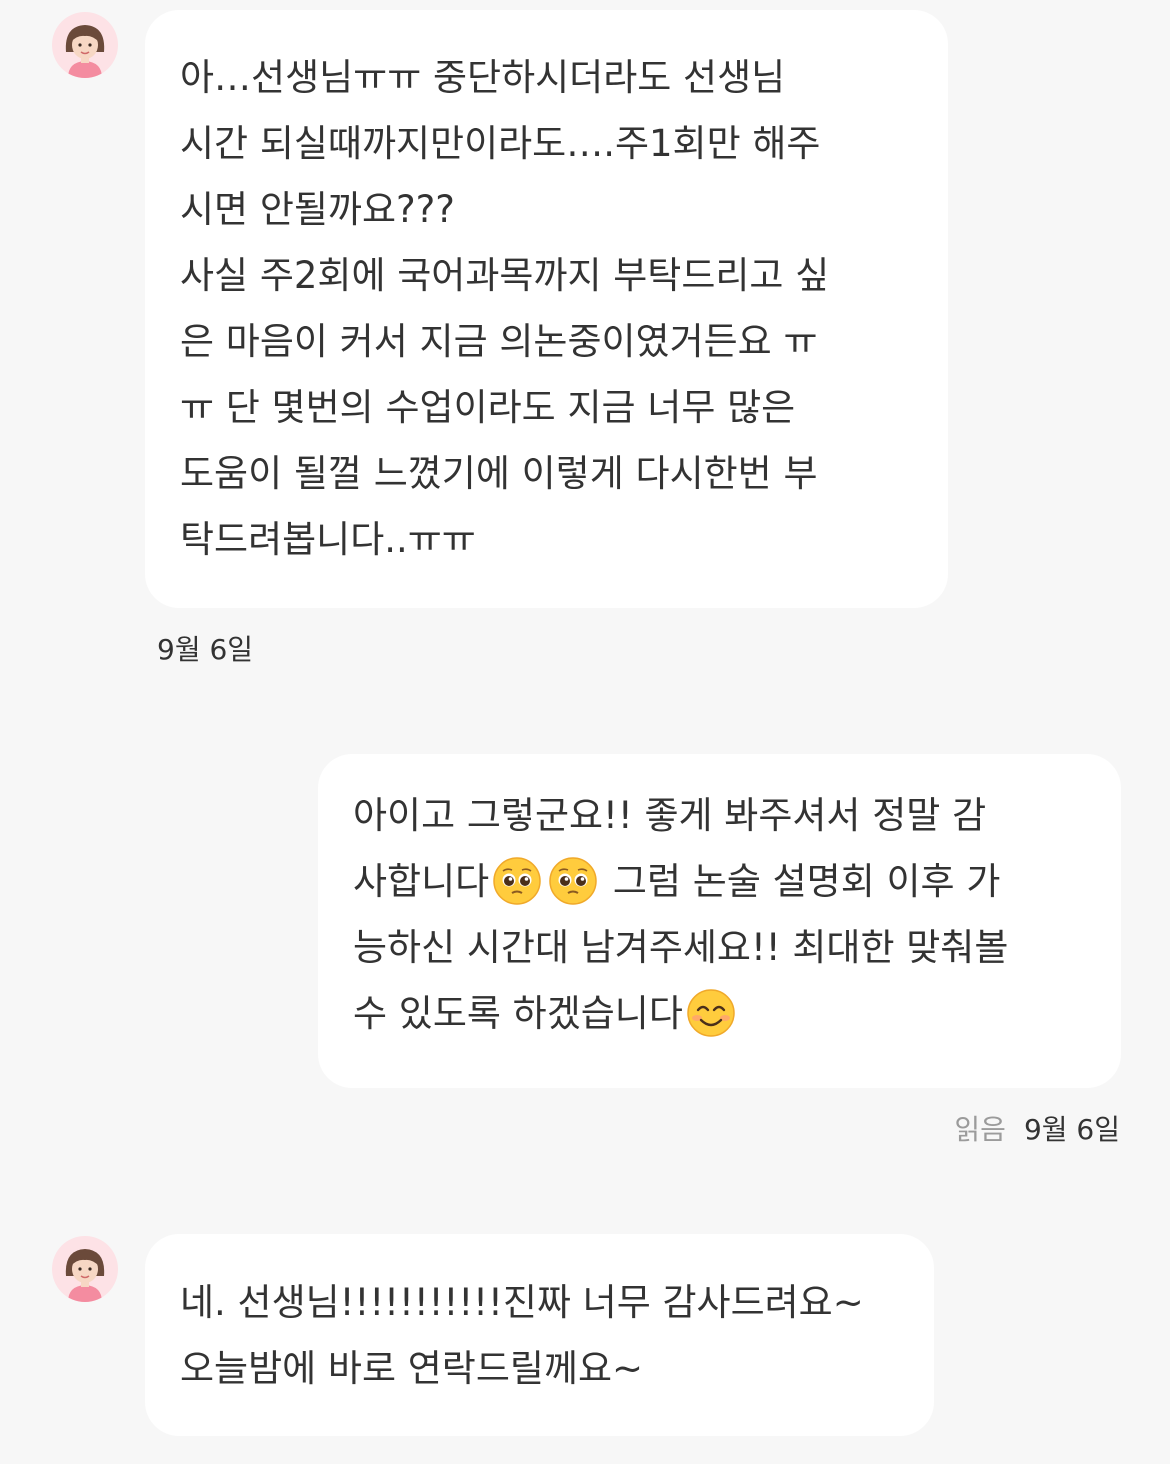  I want to click on read-receipt-label: 읽음, so click(980, 1129).